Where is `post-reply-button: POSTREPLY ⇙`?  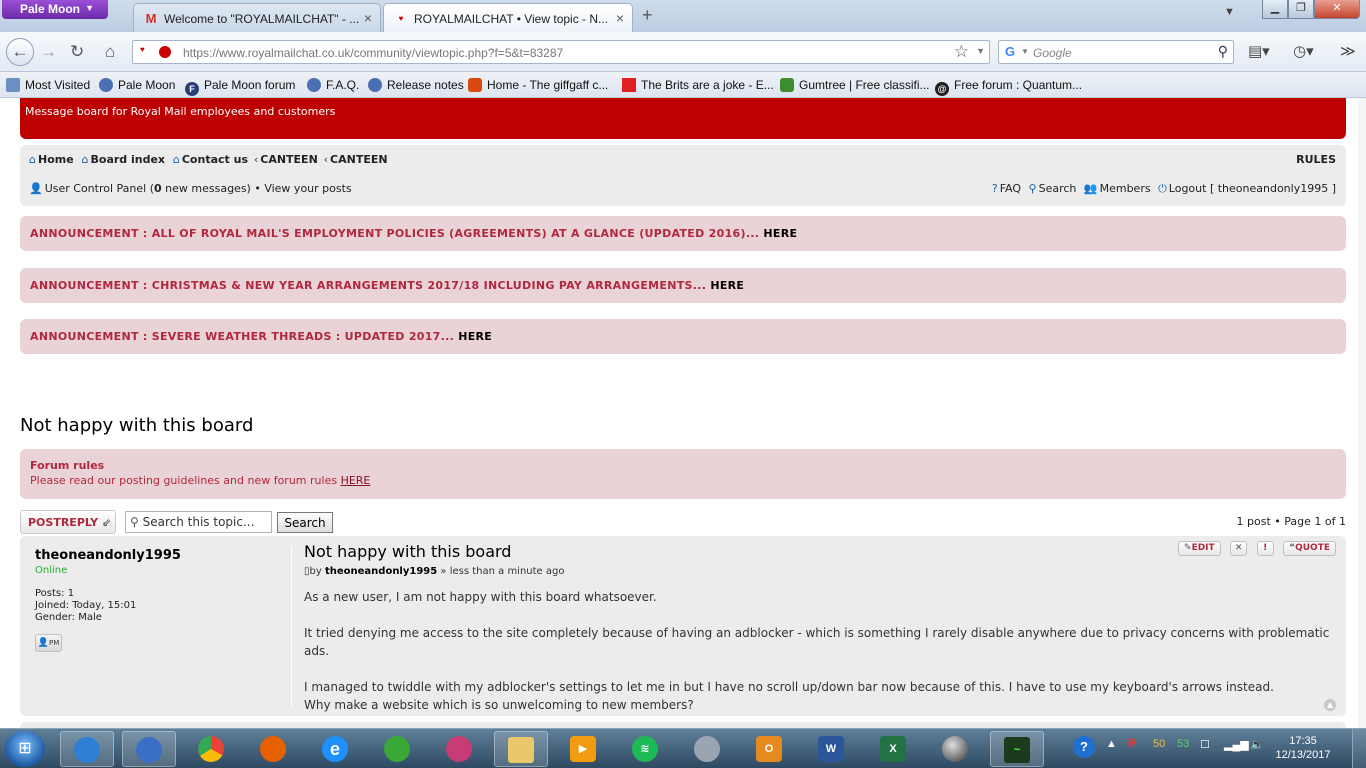
post-reply-button: POSTREPLY ⇙ is located at coordinates (68, 522).